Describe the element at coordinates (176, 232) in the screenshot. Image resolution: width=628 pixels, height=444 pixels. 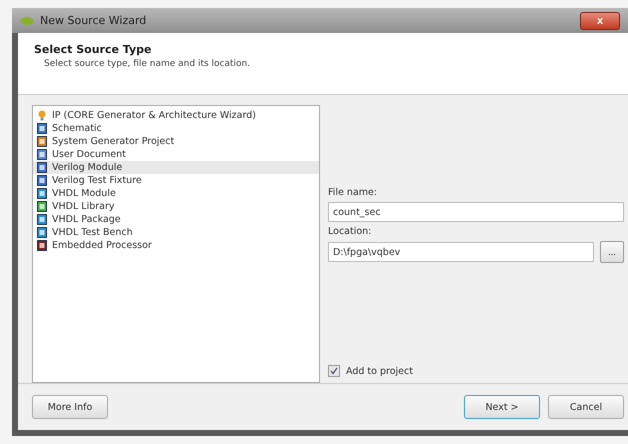
I see `list-item: VHDL Test Bench` at that location.